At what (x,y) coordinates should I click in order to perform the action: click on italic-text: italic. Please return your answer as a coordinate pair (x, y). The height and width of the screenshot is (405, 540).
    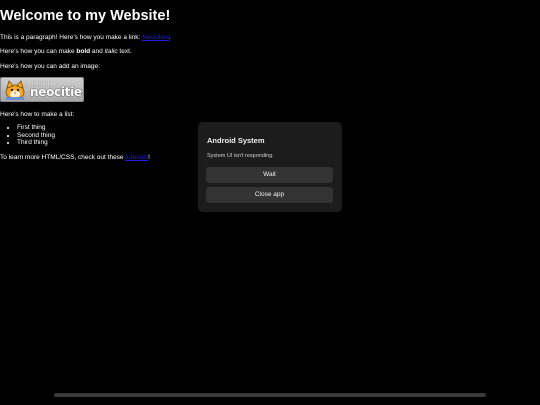
    Looking at the image, I should click on (111, 51).